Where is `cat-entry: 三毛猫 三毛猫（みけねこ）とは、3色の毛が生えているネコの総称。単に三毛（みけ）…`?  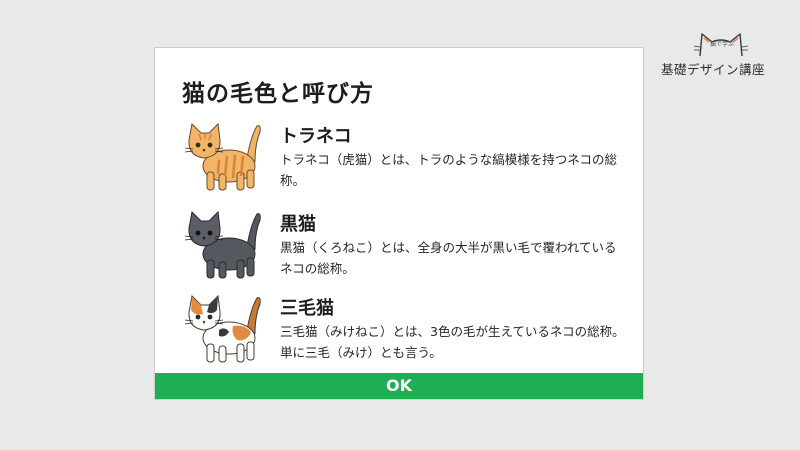 cat-entry: 三毛猫 三毛猫（みけねこ）とは、3色の毛が生えているネコの総称。単に三毛（みけ）… is located at coordinates (406, 331).